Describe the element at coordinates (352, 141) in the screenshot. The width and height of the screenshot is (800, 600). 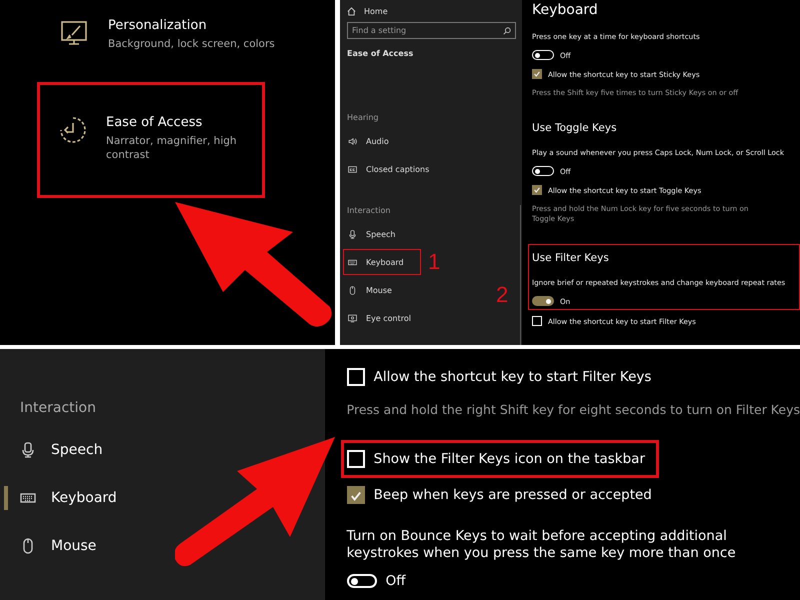
I see `speaker-icon` at that location.